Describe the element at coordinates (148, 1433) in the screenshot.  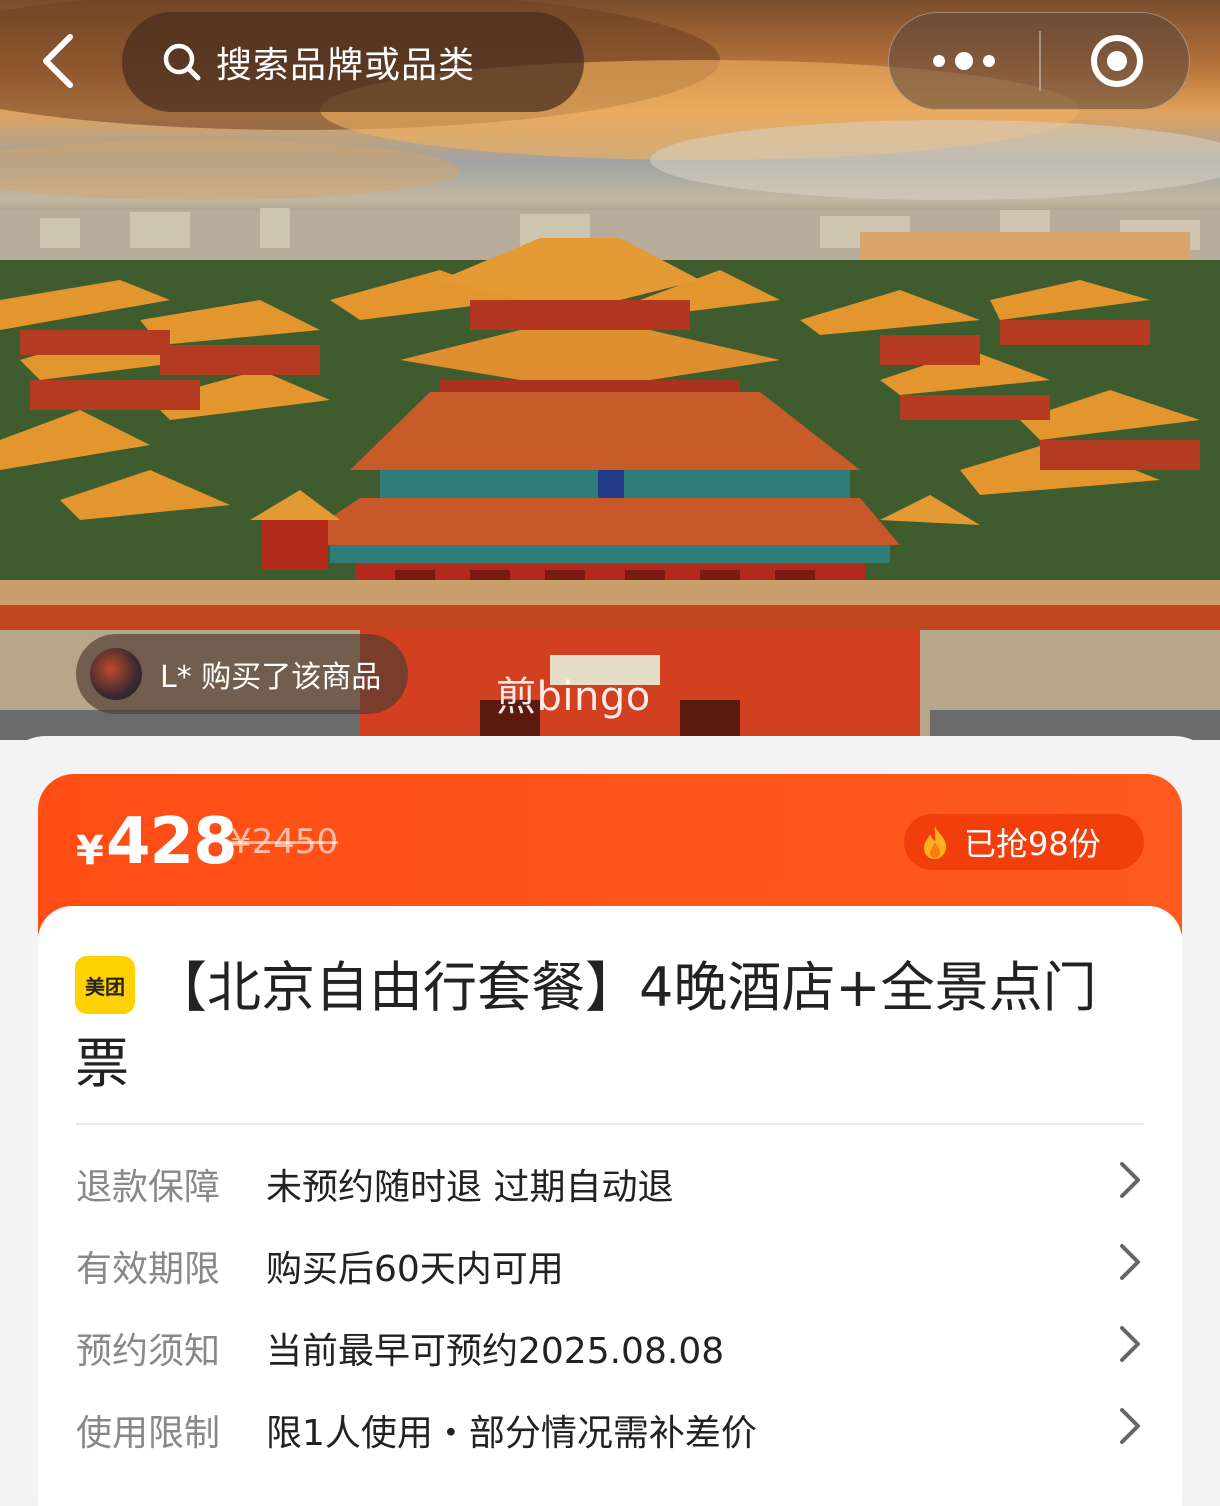
I see `info-row-label: 使用限制` at that location.